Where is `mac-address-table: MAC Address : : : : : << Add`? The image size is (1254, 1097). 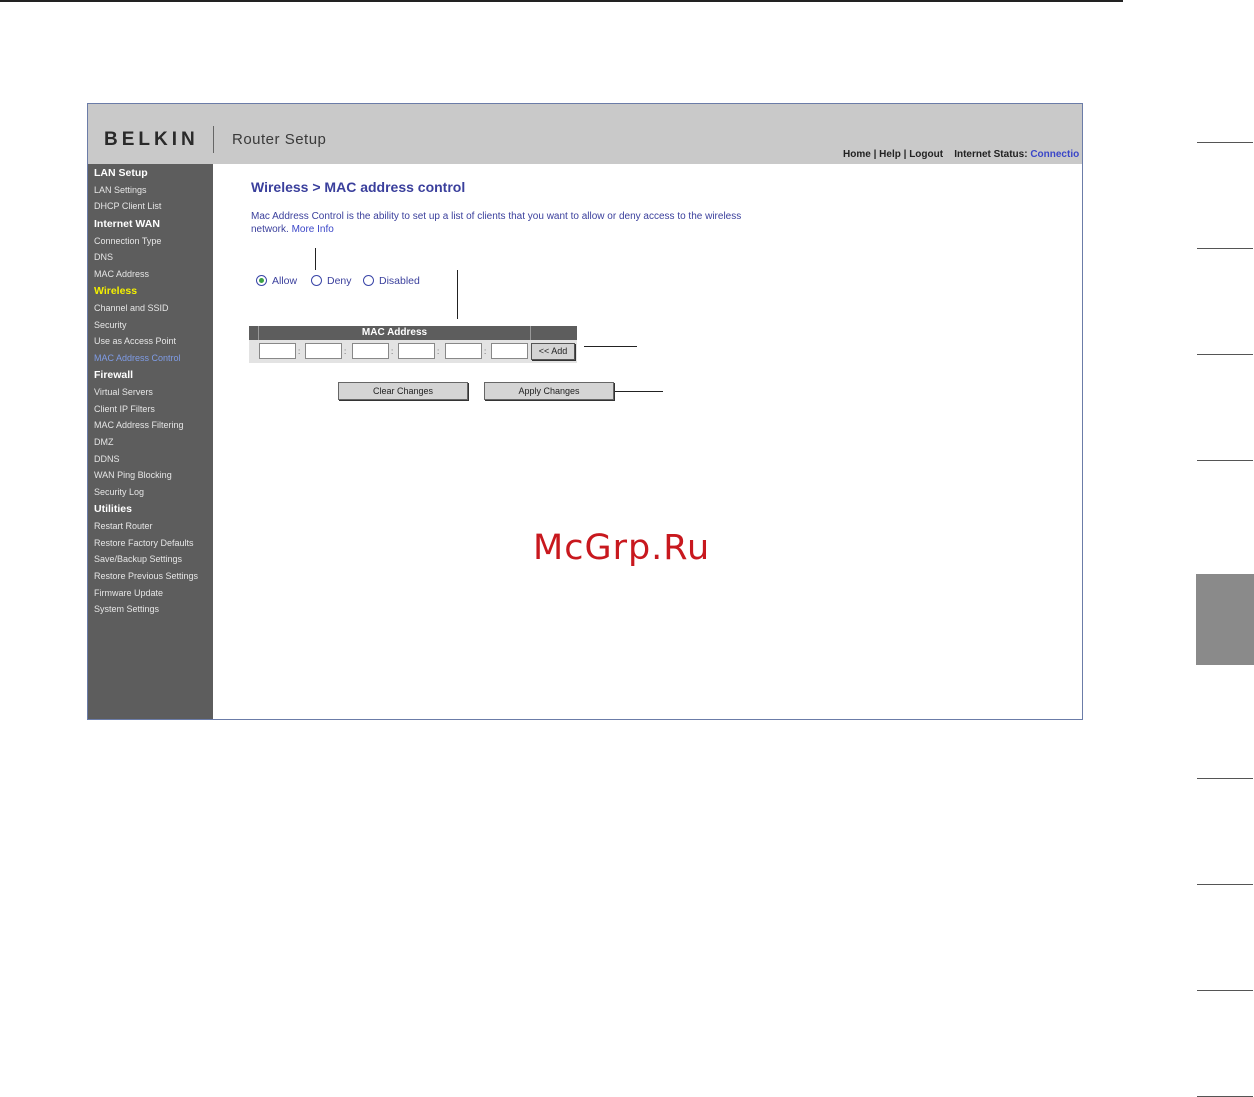
mac-address-table: MAC Address : : : : : << Add is located at coordinates (413, 344).